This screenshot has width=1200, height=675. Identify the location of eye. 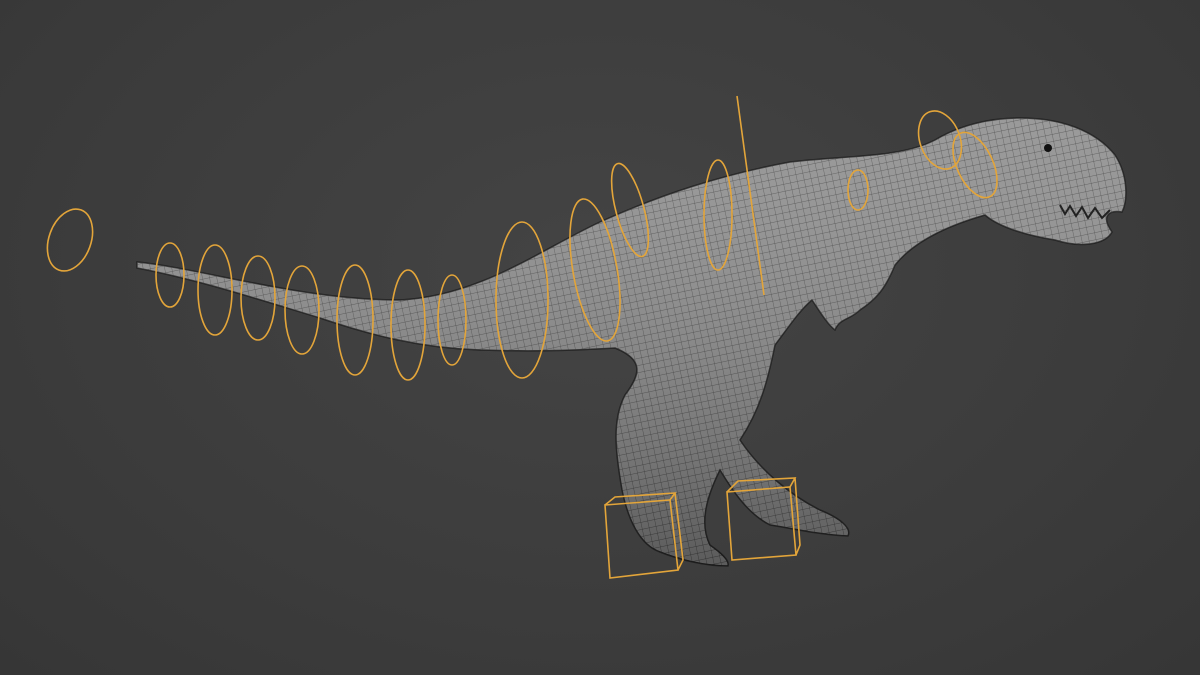
(1048, 148).